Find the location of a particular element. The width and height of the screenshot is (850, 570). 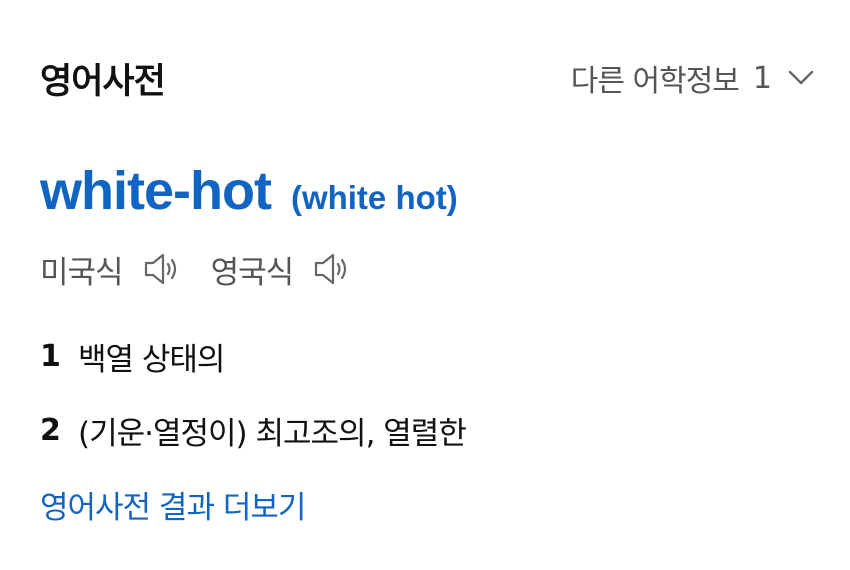

headword-variant: (white hot) is located at coordinates (374, 197).